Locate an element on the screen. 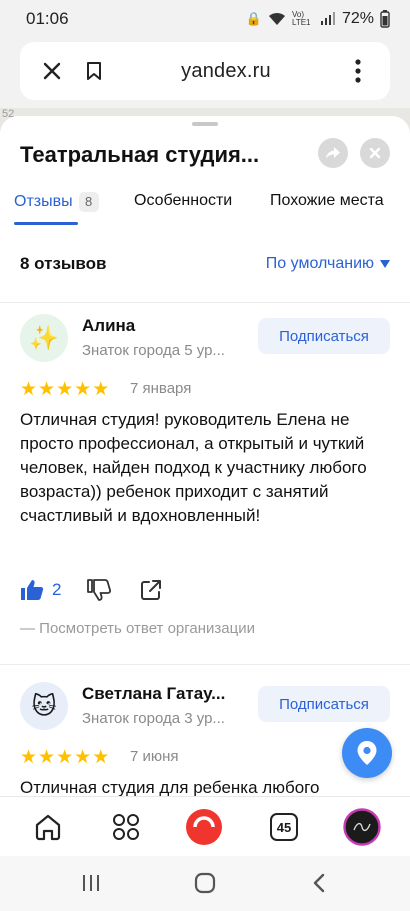 The width and height of the screenshot is (410, 911). sort-label: По умолчанию is located at coordinates (319, 263).